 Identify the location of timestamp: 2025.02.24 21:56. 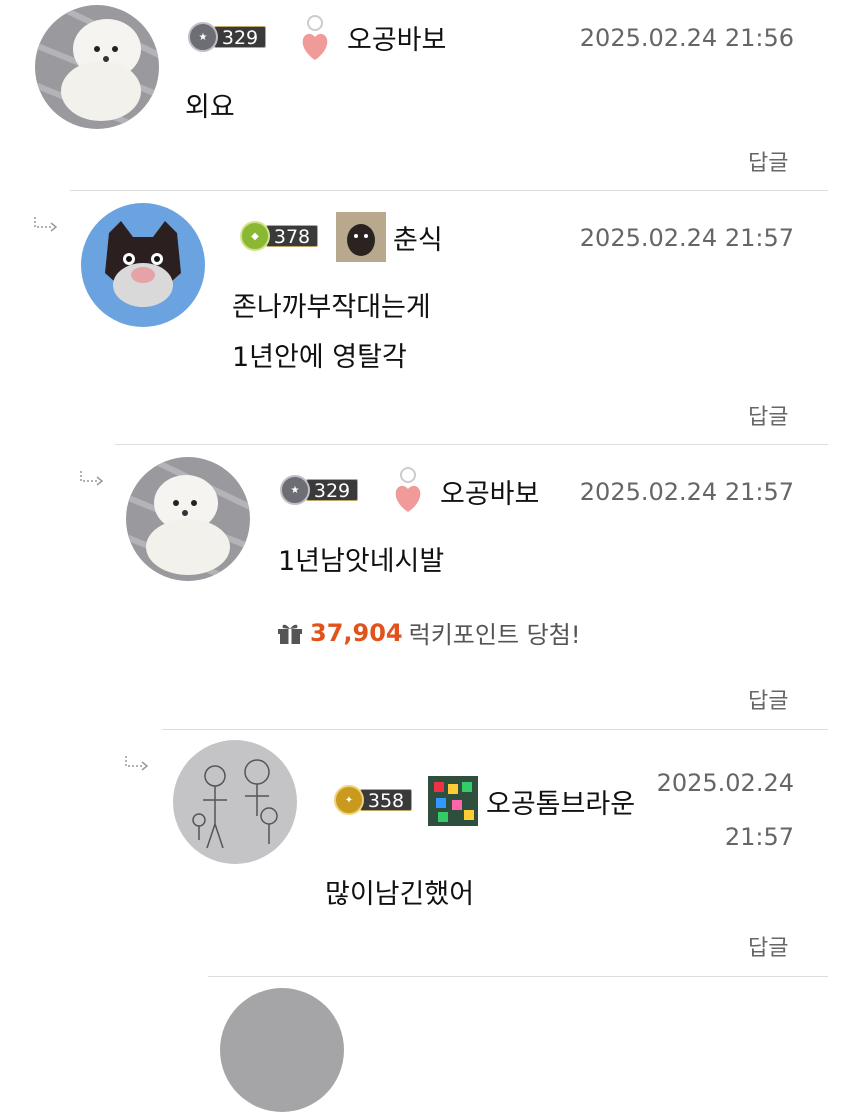
(686, 38).